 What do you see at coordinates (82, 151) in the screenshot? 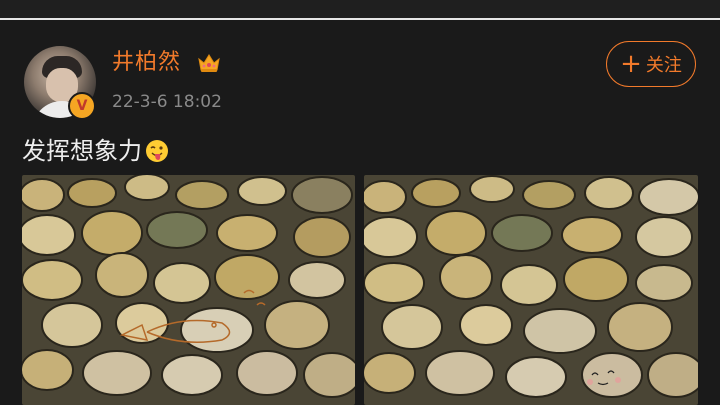
I see `post-text-content: 发挥想象力` at bounding box center [82, 151].